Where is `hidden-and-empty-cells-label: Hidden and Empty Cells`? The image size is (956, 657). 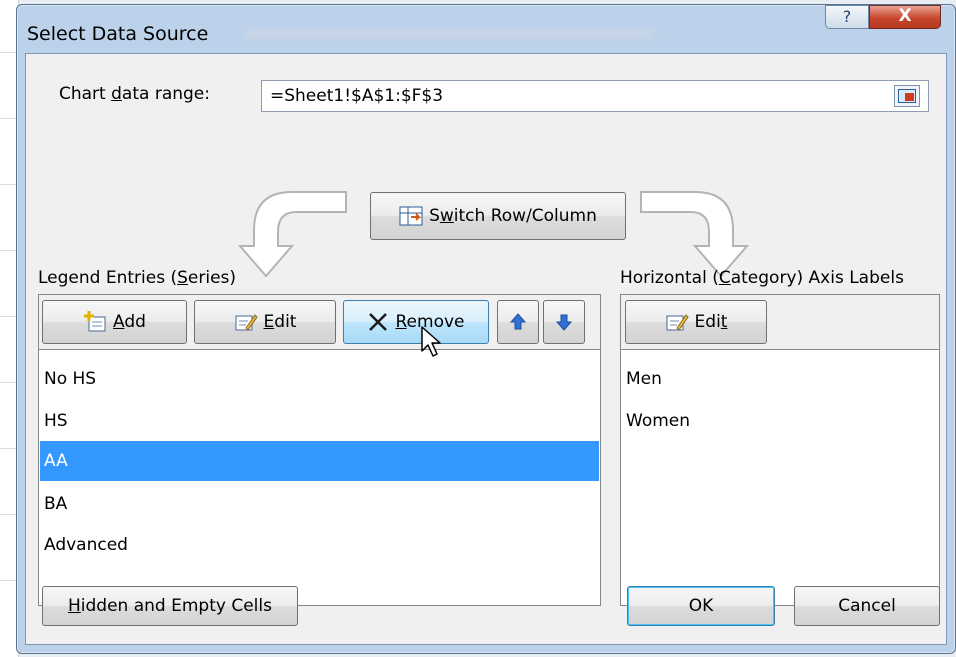 hidden-and-empty-cells-label: Hidden and Empty Cells is located at coordinates (170, 606).